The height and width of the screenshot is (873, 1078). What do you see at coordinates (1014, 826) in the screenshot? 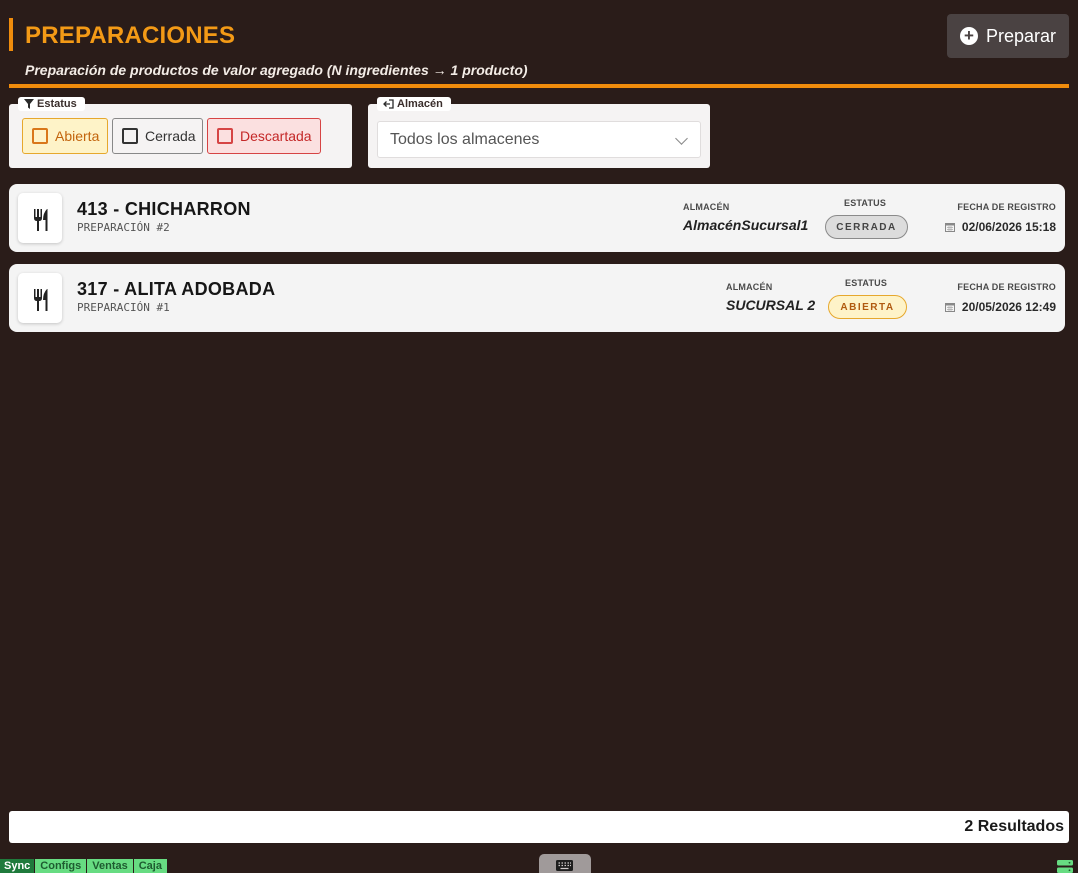
I see `results-count: 2 Resultados` at bounding box center [1014, 826].